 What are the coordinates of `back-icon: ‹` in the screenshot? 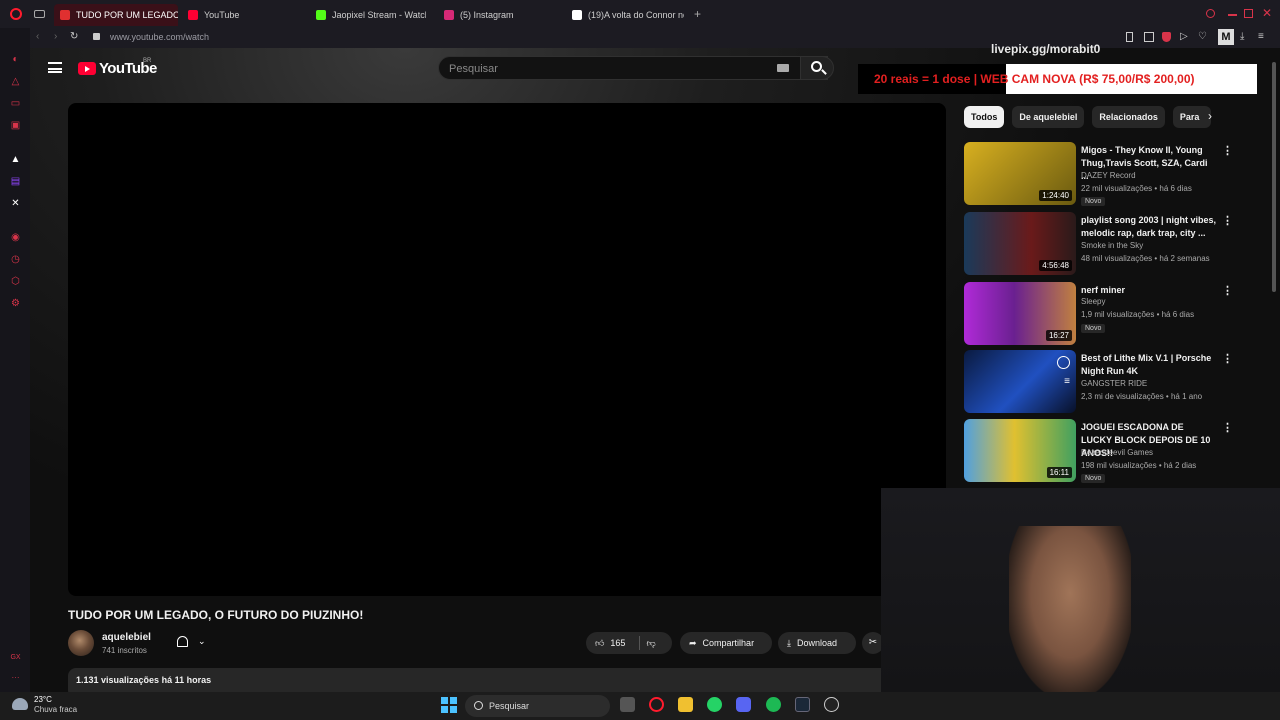 It's located at (37, 36).